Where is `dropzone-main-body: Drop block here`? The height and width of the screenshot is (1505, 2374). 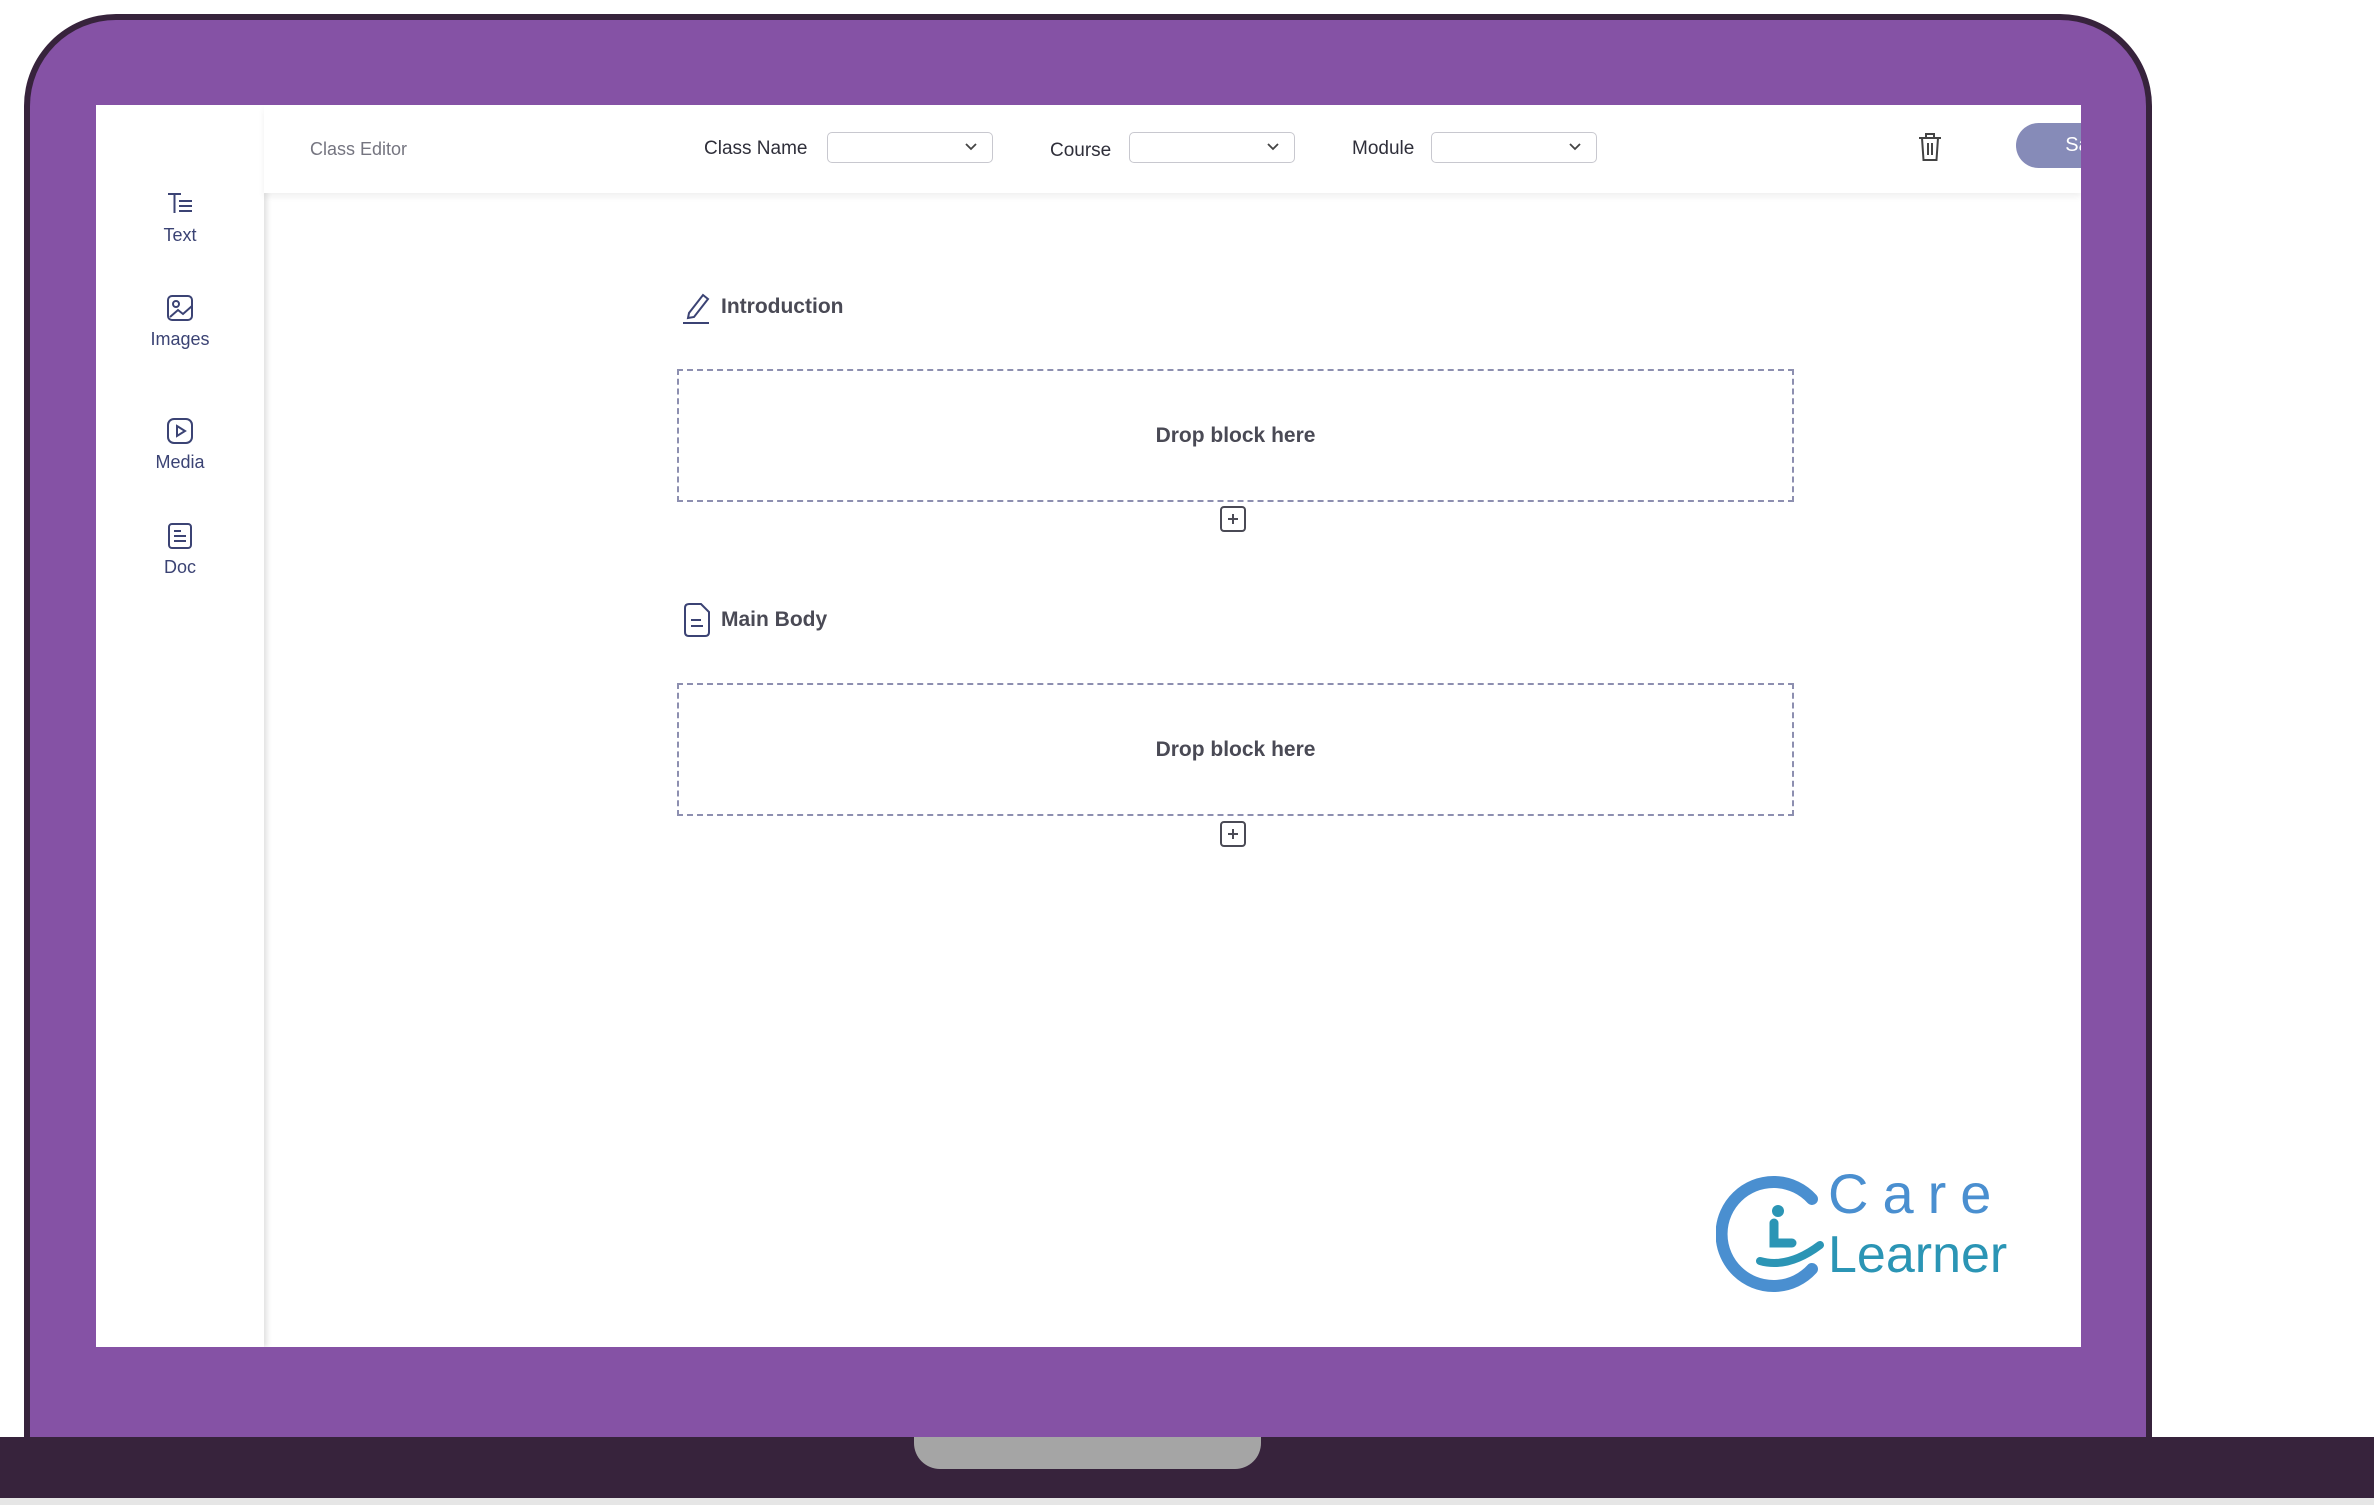
dropzone-main-body: Drop block here is located at coordinates (1235, 749).